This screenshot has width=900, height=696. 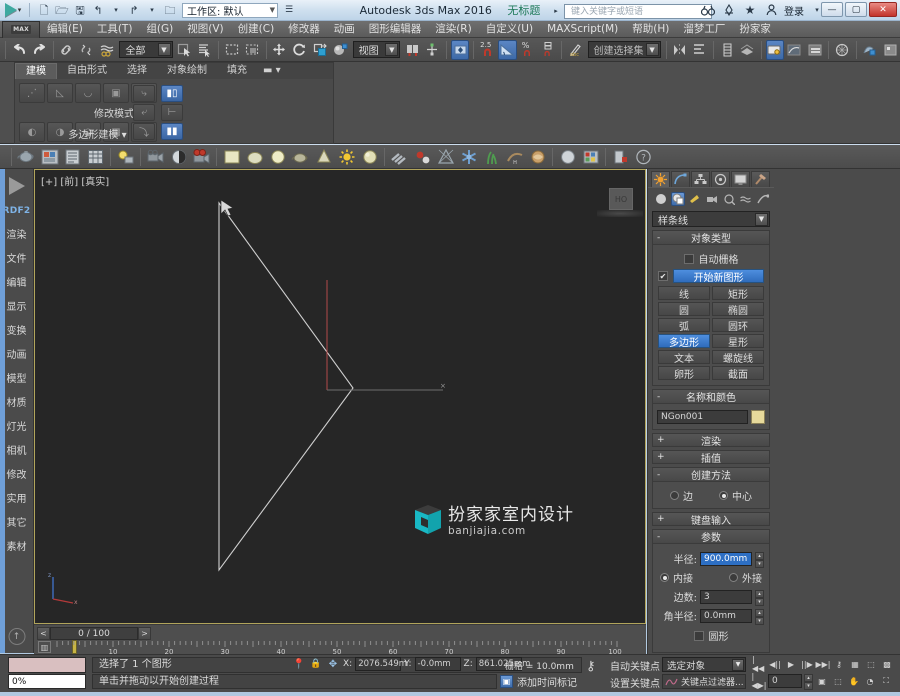 I want to click on time-configuration-button: ▦, so click(x=855, y=664).